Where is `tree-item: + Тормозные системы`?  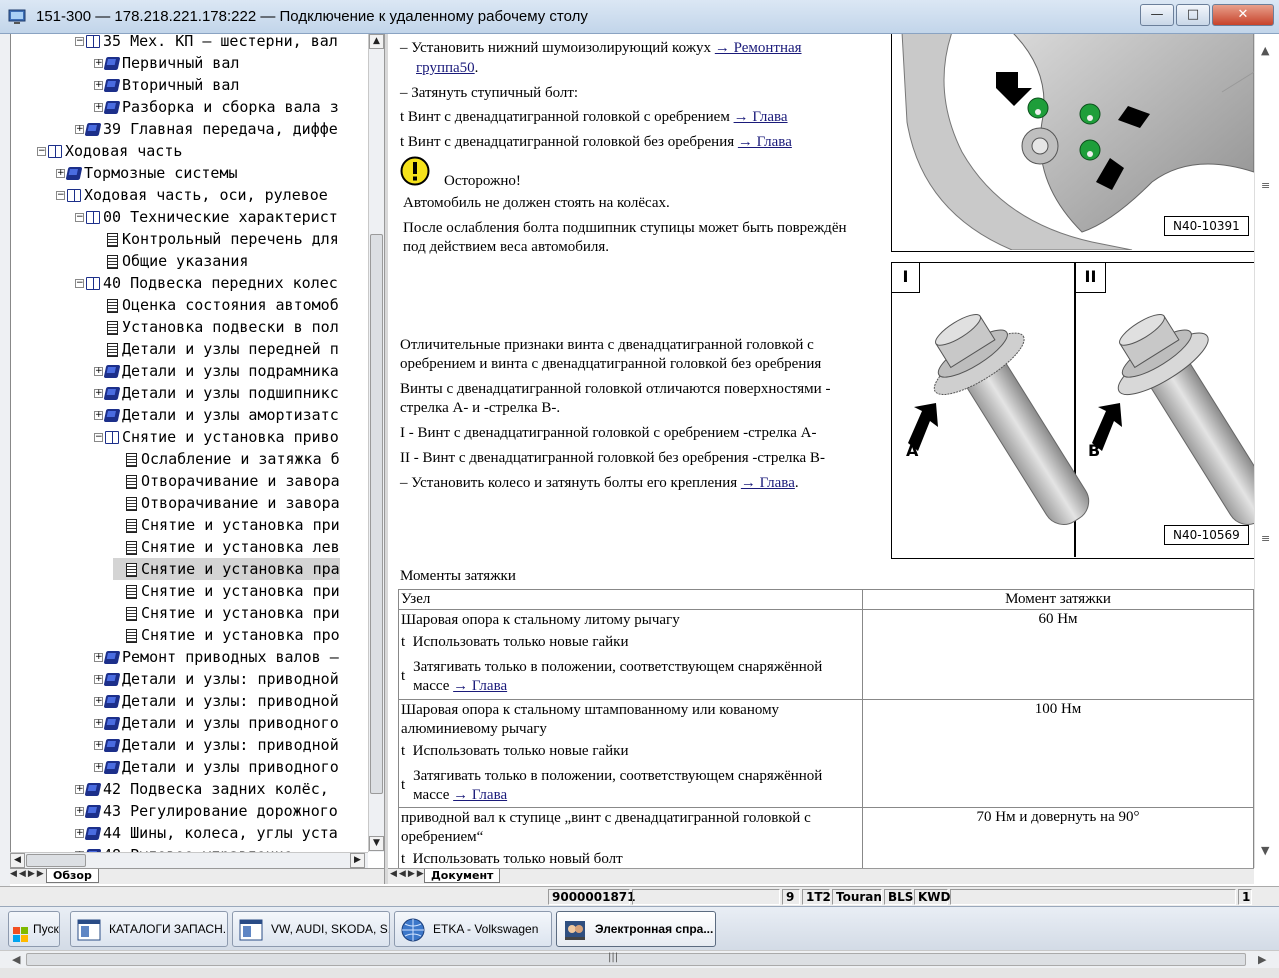 tree-item: + Тормозные системы is located at coordinates (147, 173).